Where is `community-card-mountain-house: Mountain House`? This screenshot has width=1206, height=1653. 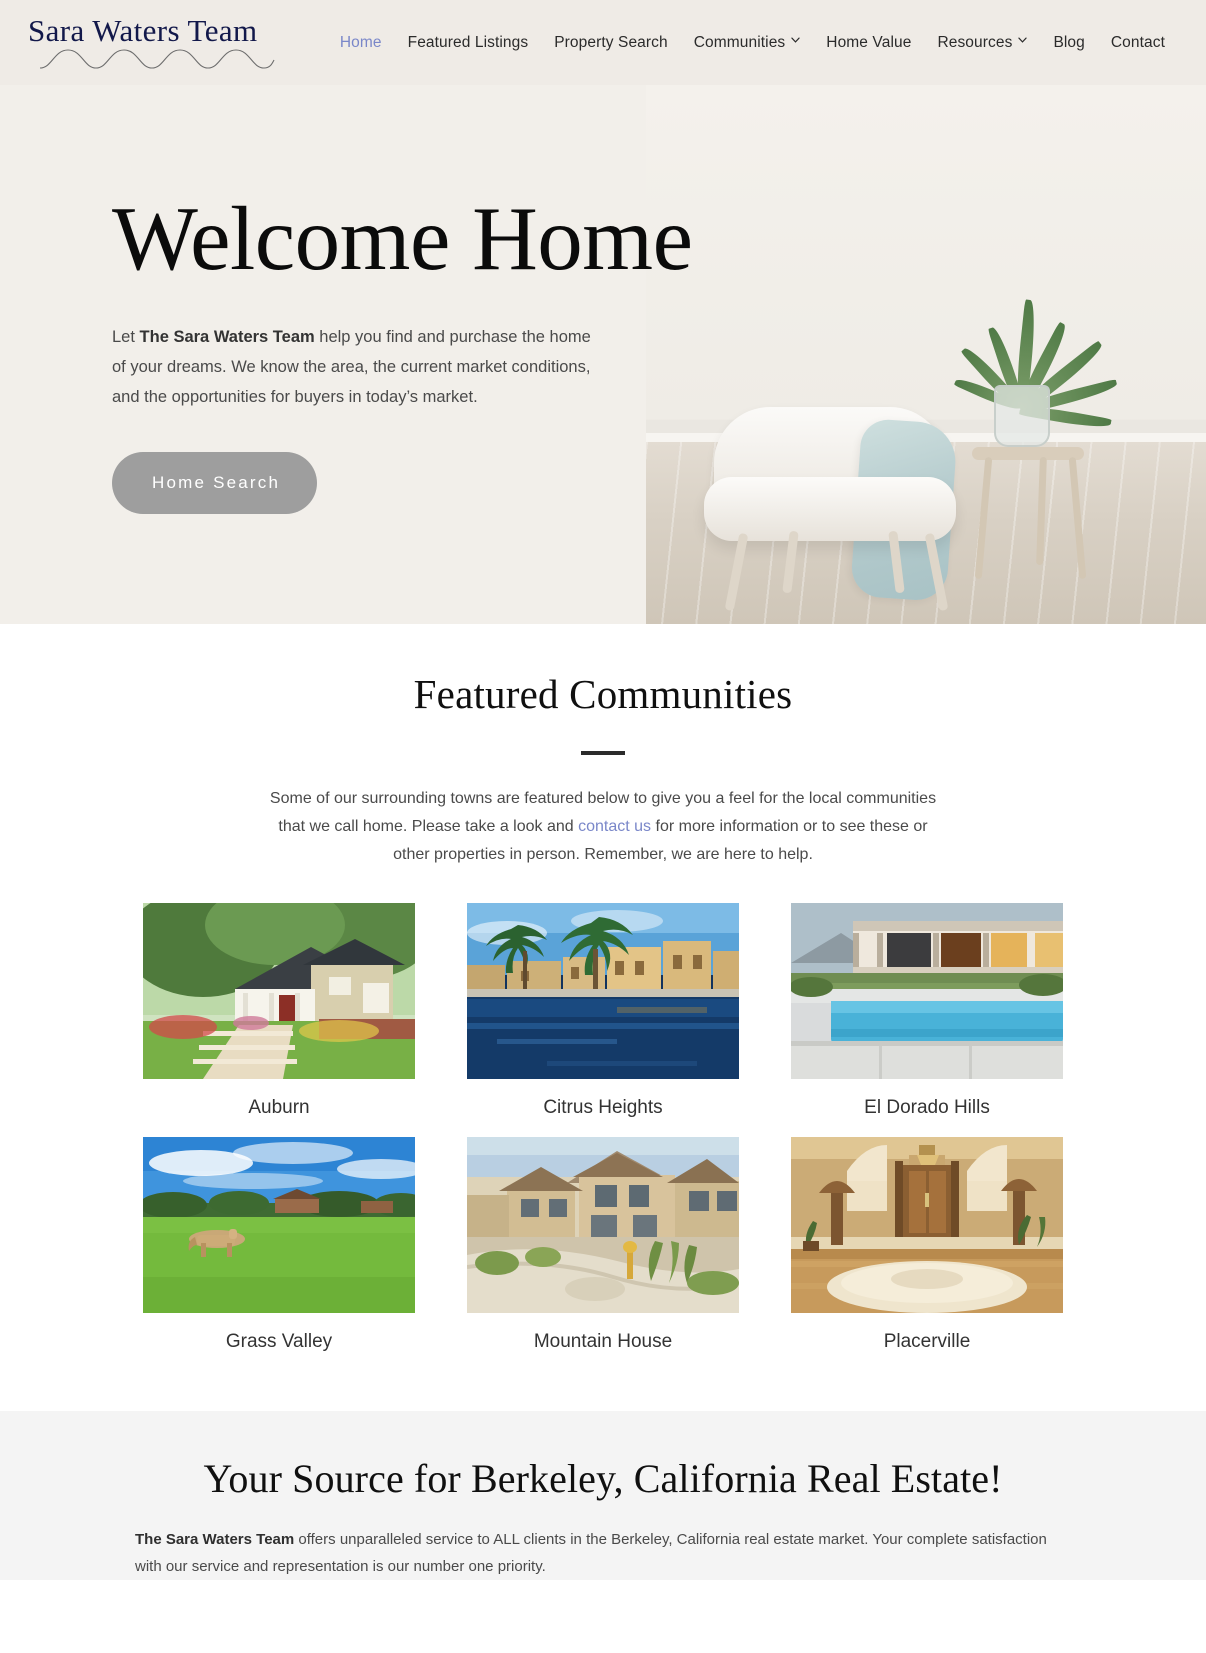
community-card-mountain-house: Mountain House is located at coordinates (603, 1245).